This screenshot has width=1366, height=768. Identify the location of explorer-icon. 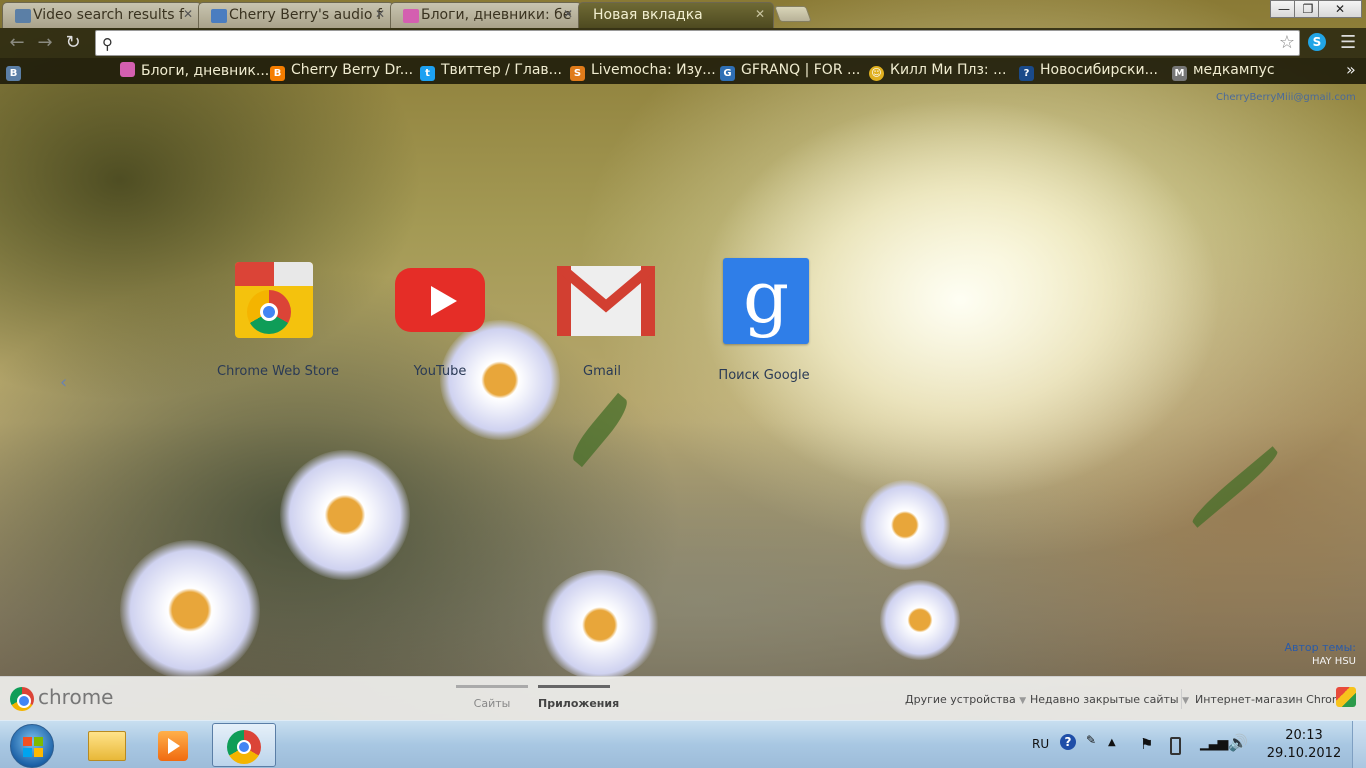
(107, 746).